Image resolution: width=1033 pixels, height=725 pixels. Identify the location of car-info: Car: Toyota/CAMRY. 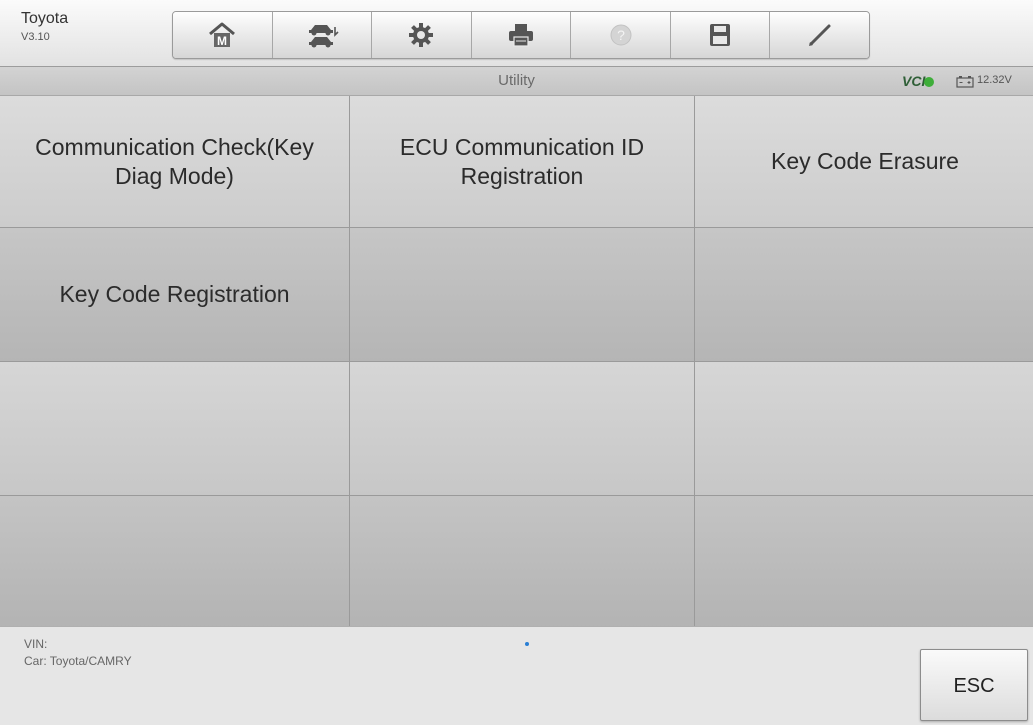
(78, 661).